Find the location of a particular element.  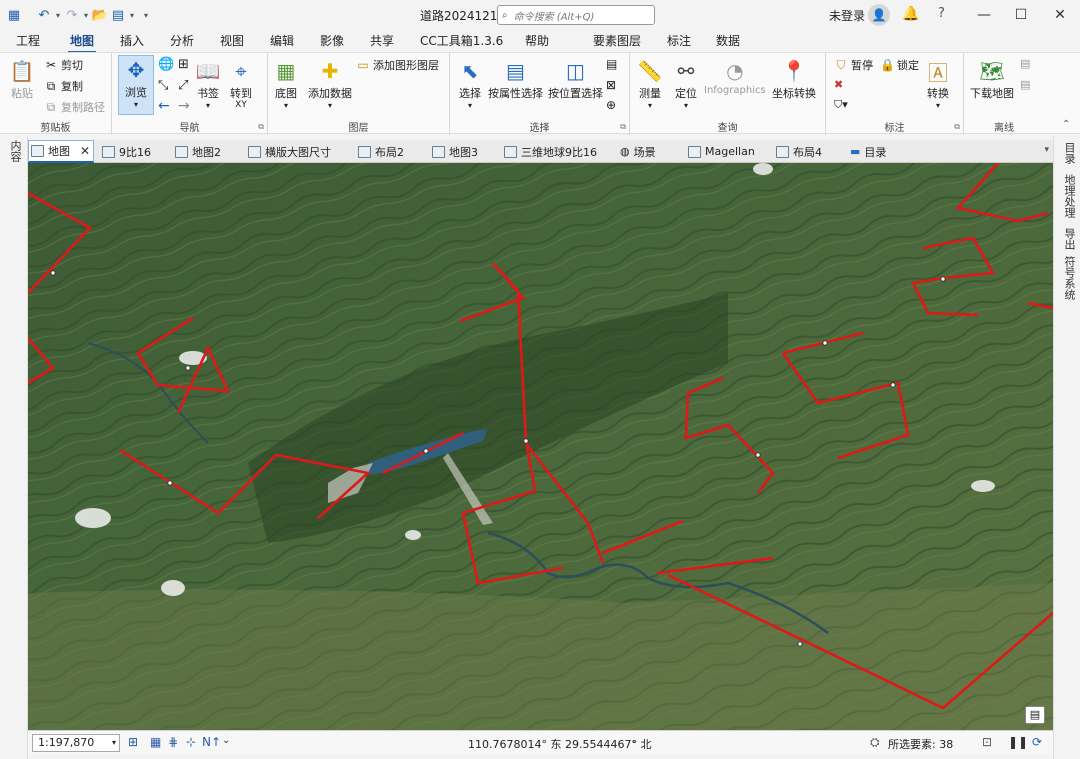

zoom-to-selection-icon: ⊕ is located at coordinates (611, 105).